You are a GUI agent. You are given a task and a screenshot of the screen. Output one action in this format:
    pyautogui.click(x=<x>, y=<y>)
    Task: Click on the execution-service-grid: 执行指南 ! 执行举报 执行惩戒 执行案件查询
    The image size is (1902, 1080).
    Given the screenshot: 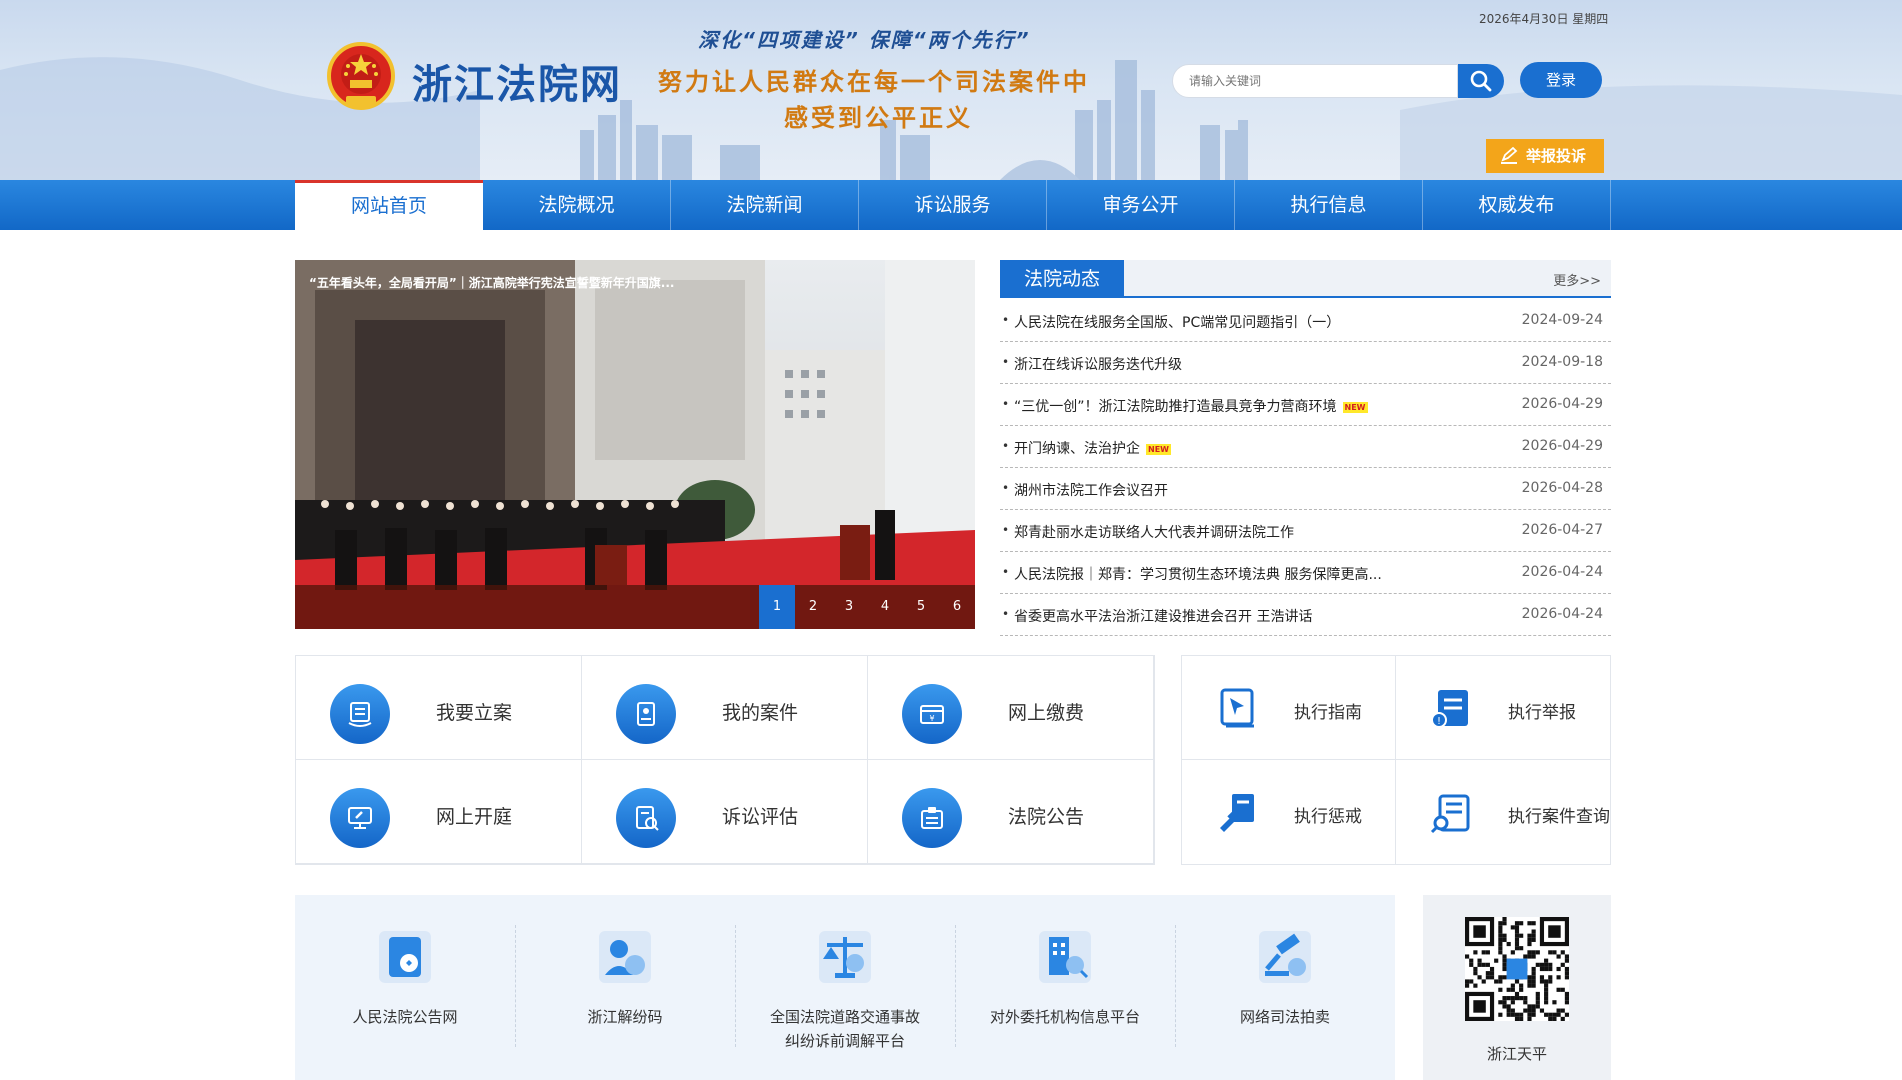 What is the action you would take?
    pyautogui.click(x=1396, y=760)
    